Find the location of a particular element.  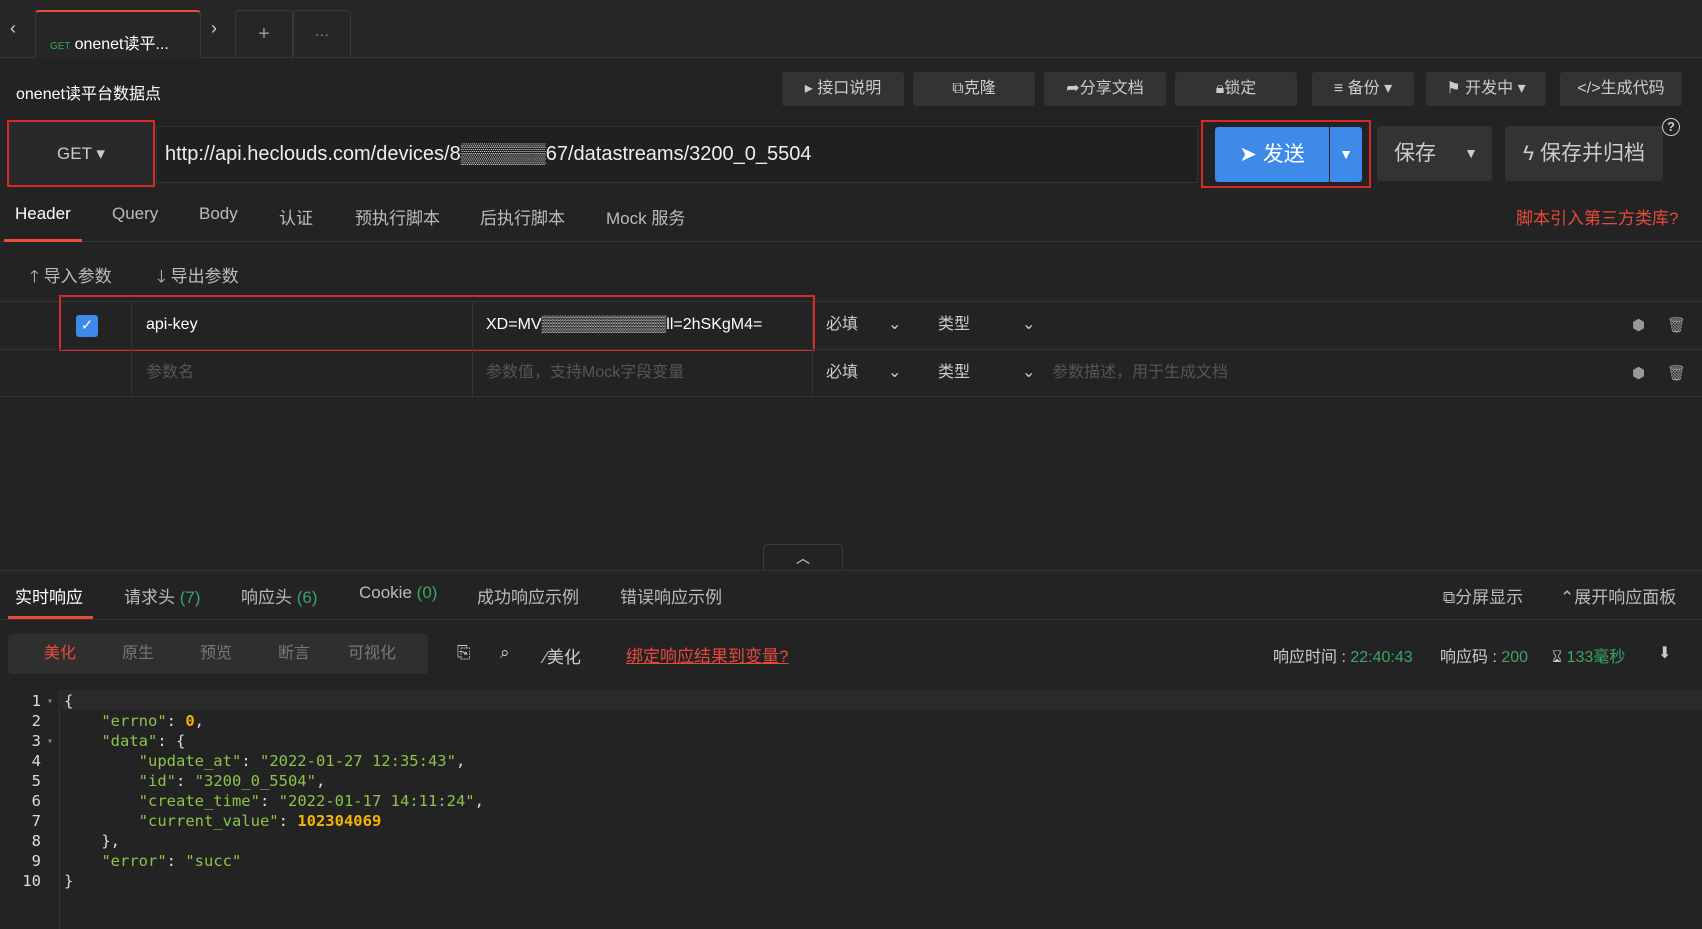

chevron-up-icon: ︿ is located at coordinates (803, 558).